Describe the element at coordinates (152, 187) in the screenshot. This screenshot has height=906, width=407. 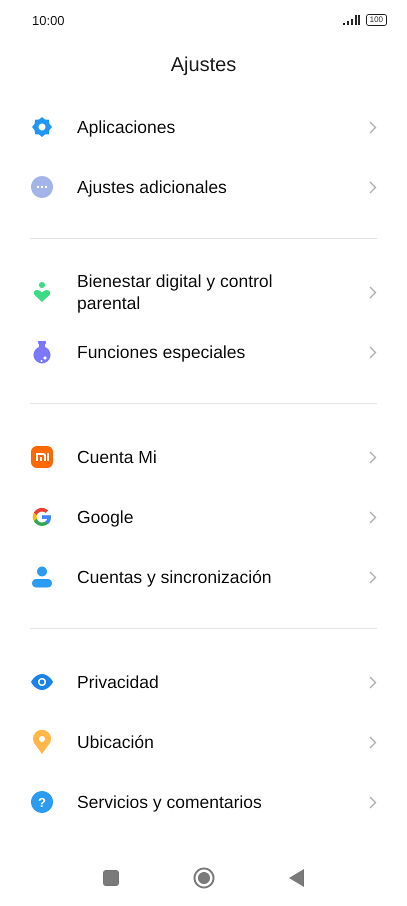
I see `setting-label: Ajustes adicionales` at that location.